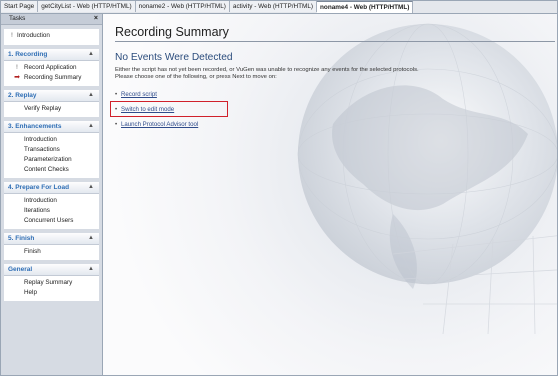  What do you see at coordinates (172, 32) in the screenshot?
I see `page-title: Recording Summary` at bounding box center [172, 32].